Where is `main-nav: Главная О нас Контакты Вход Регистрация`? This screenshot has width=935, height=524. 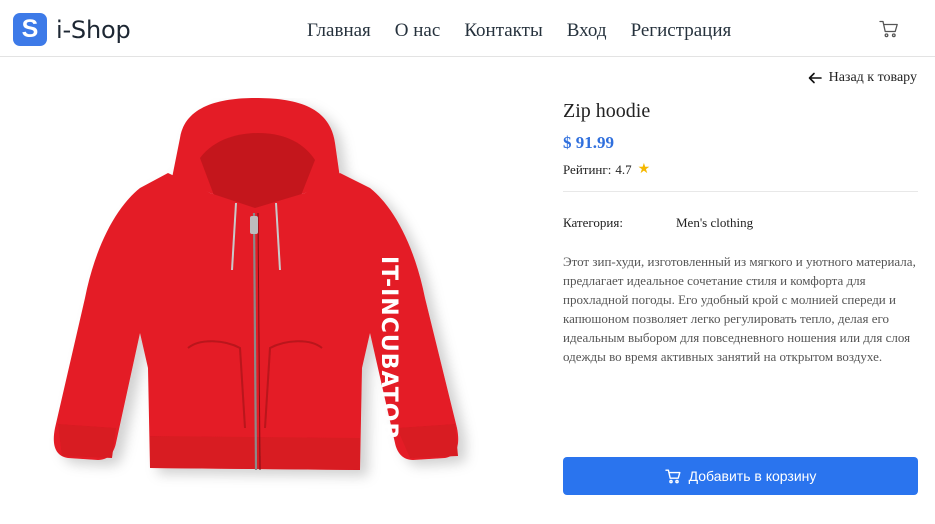
main-nav: Главная О нас Контакты Вход Регистрация is located at coordinates (531, 31).